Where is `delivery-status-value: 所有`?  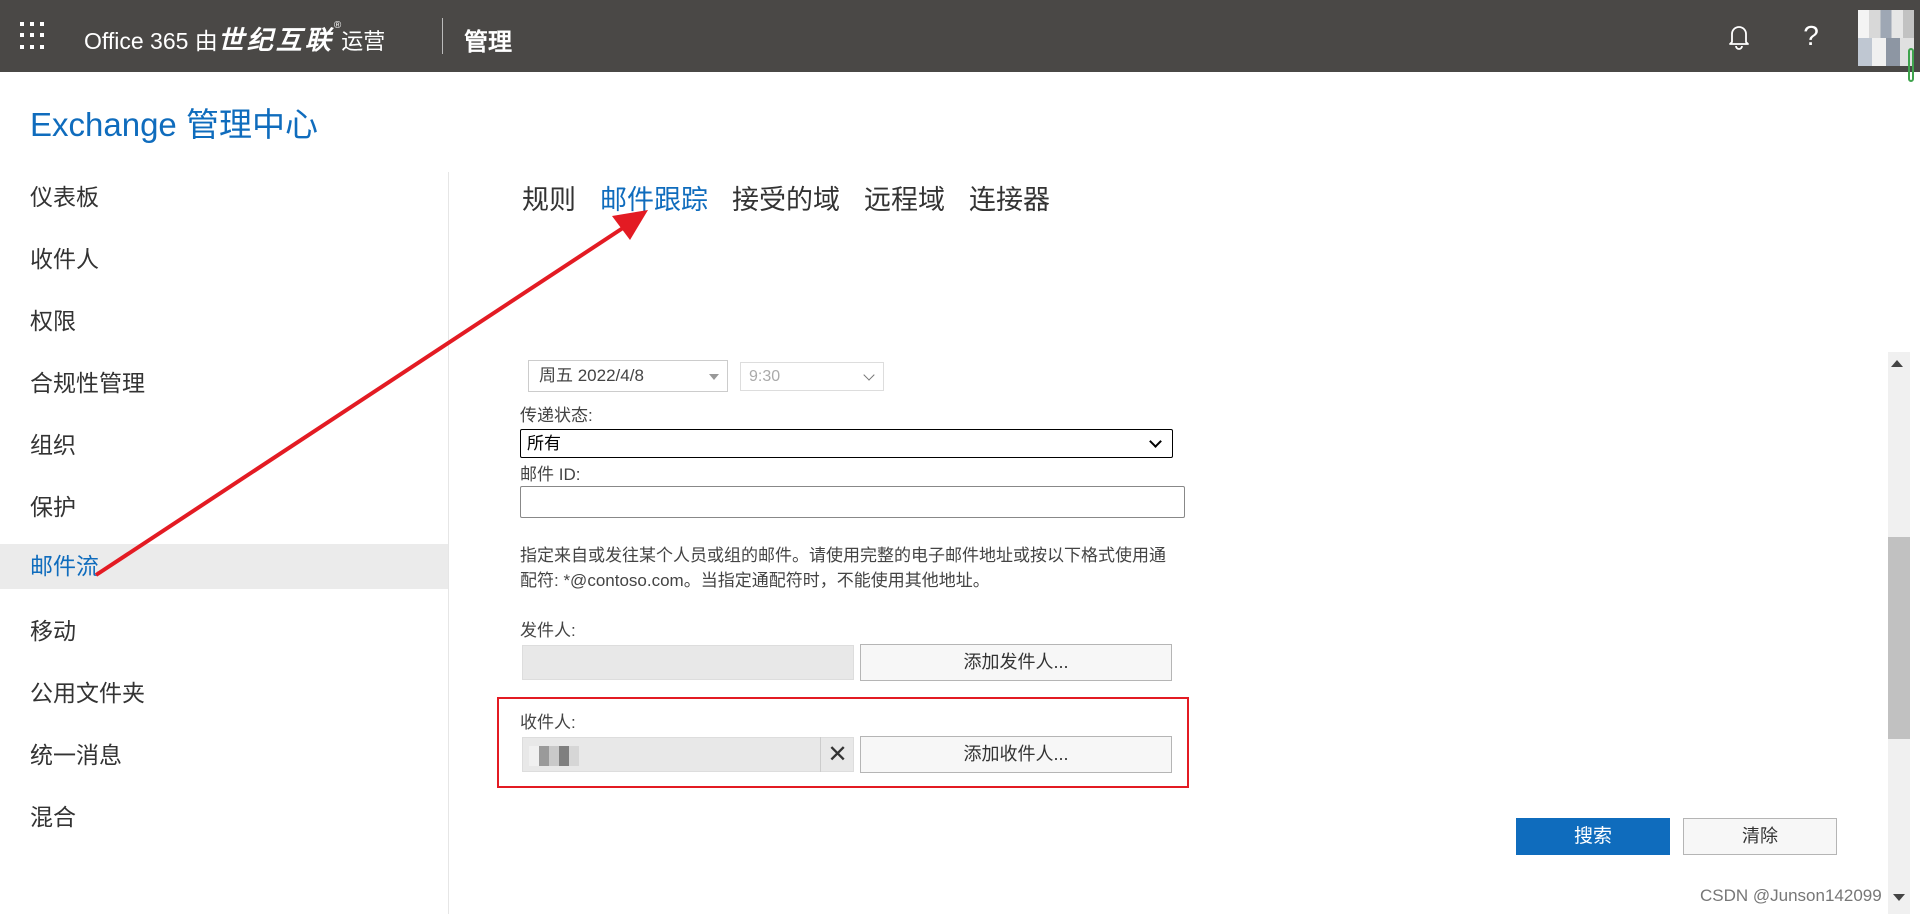
delivery-status-value: 所有 is located at coordinates (544, 443).